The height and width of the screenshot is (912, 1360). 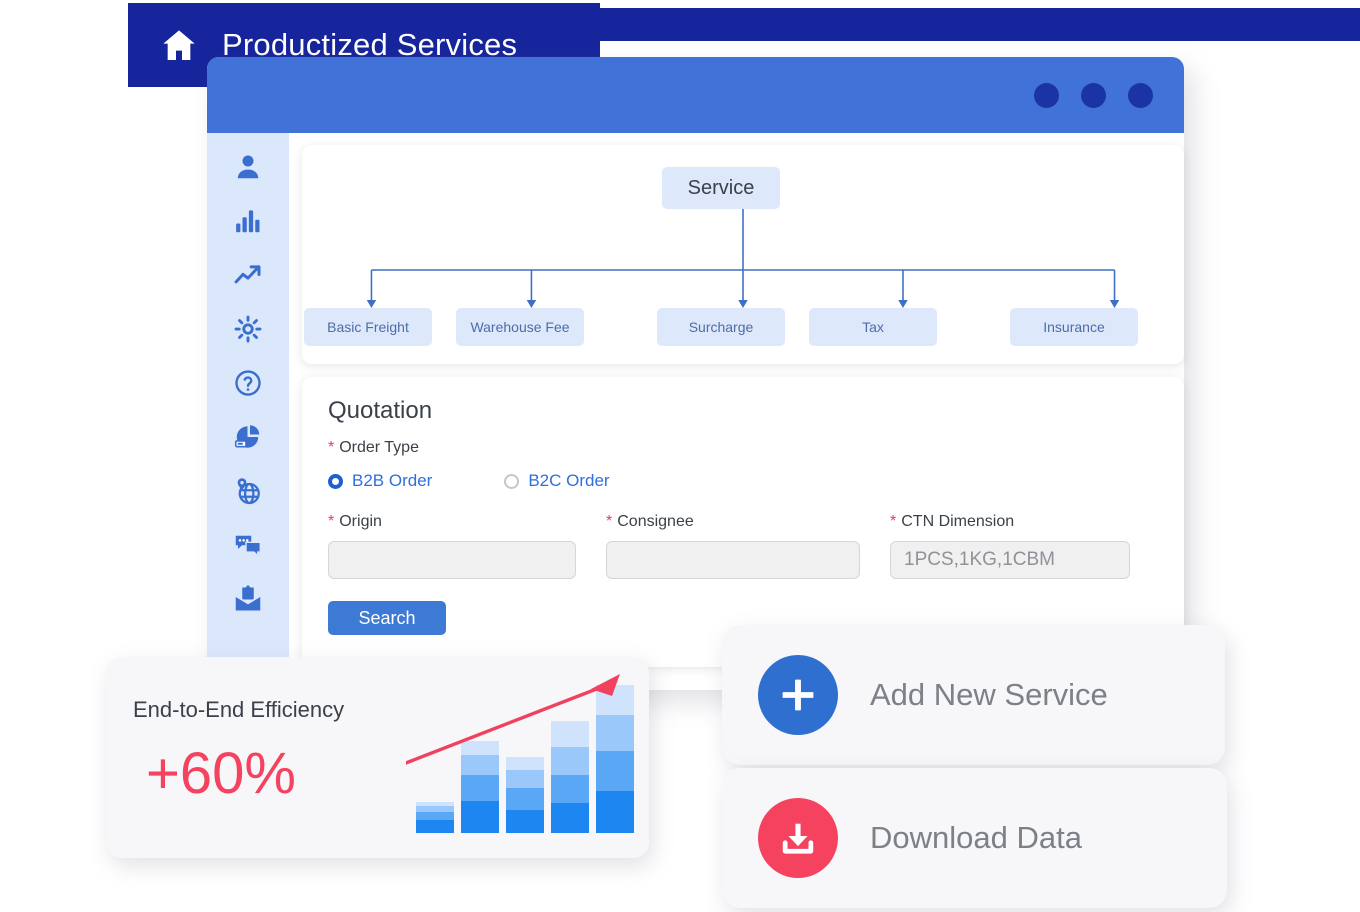 I want to click on ctn-dimension-label: * CTN Dimension, so click(x=1010, y=522).